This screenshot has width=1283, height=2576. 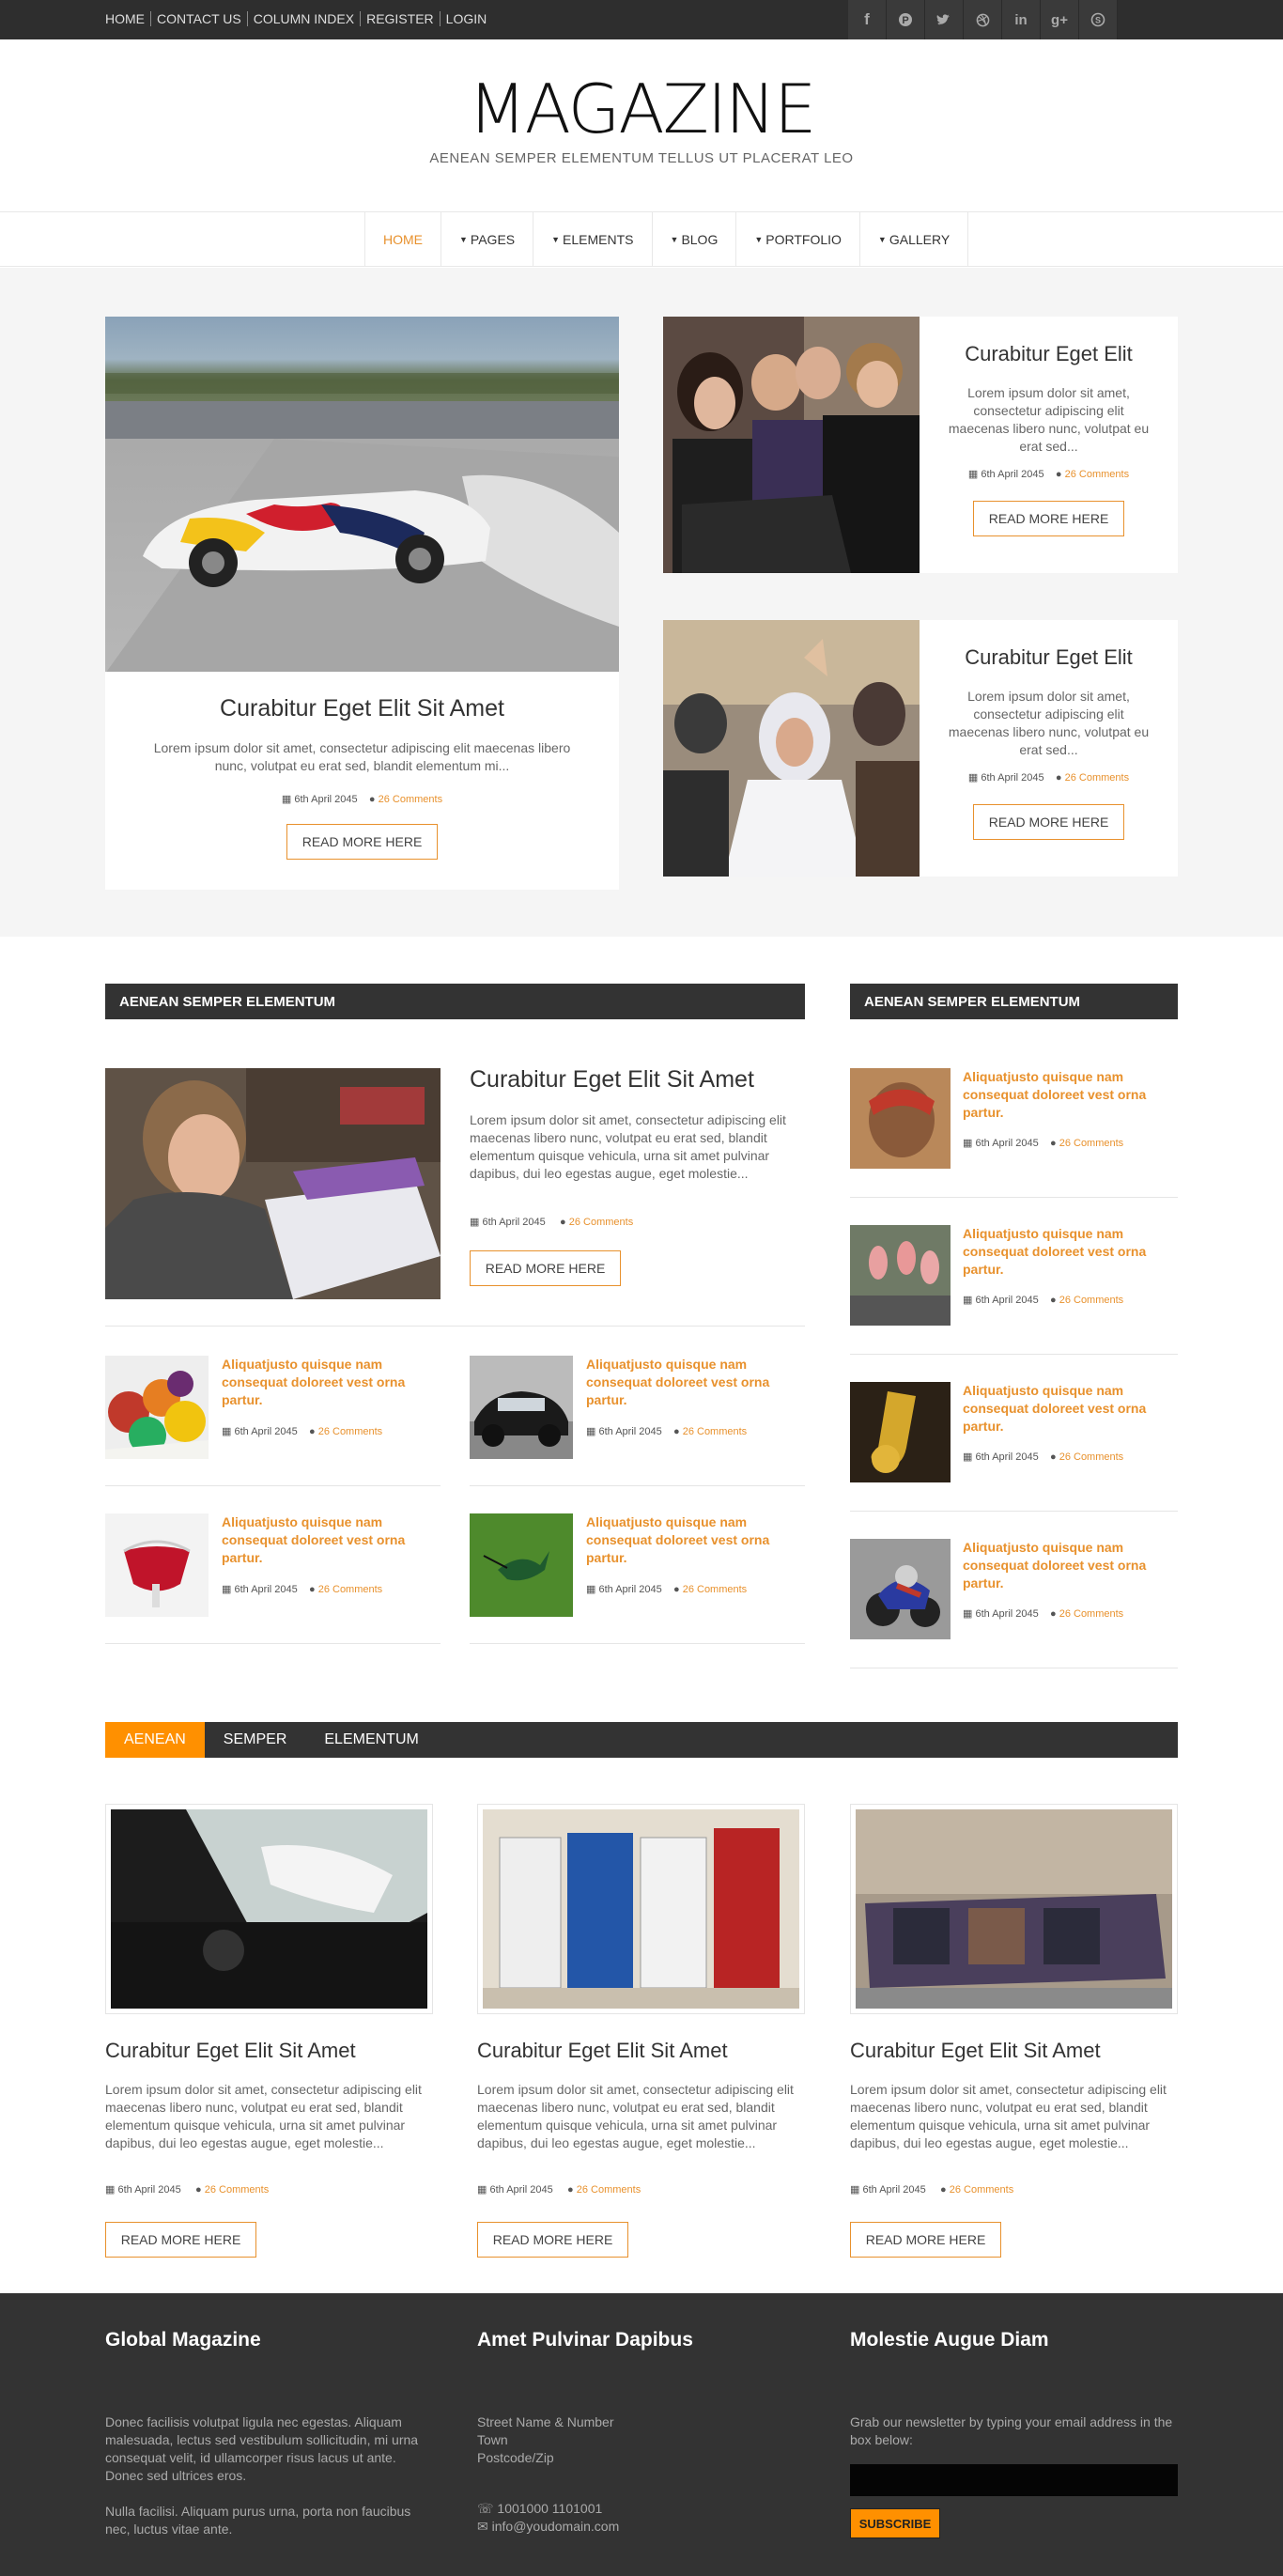 What do you see at coordinates (914, 239) in the screenshot?
I see `nav-item-gallery: ▼ GALLERY` at bounding box center [914, 239].